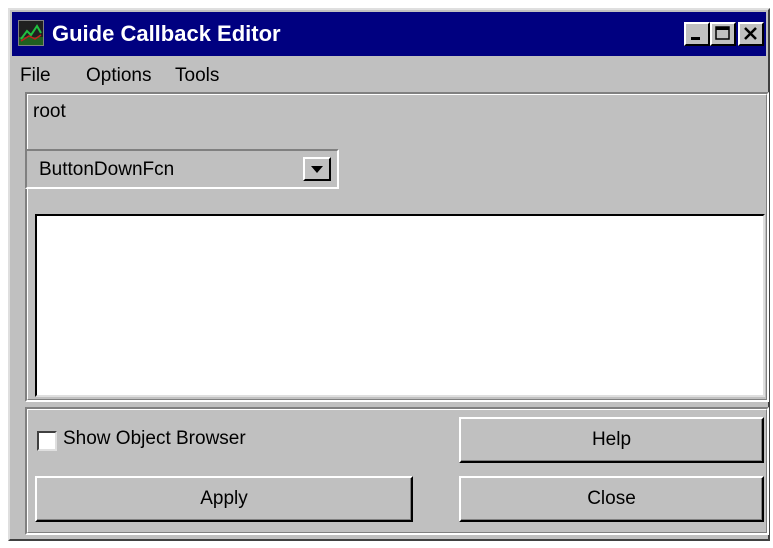  What do you see at coordinates (611, 499) in the screenshot?
I see `close-button: Close` at bounding box center [611, 499].